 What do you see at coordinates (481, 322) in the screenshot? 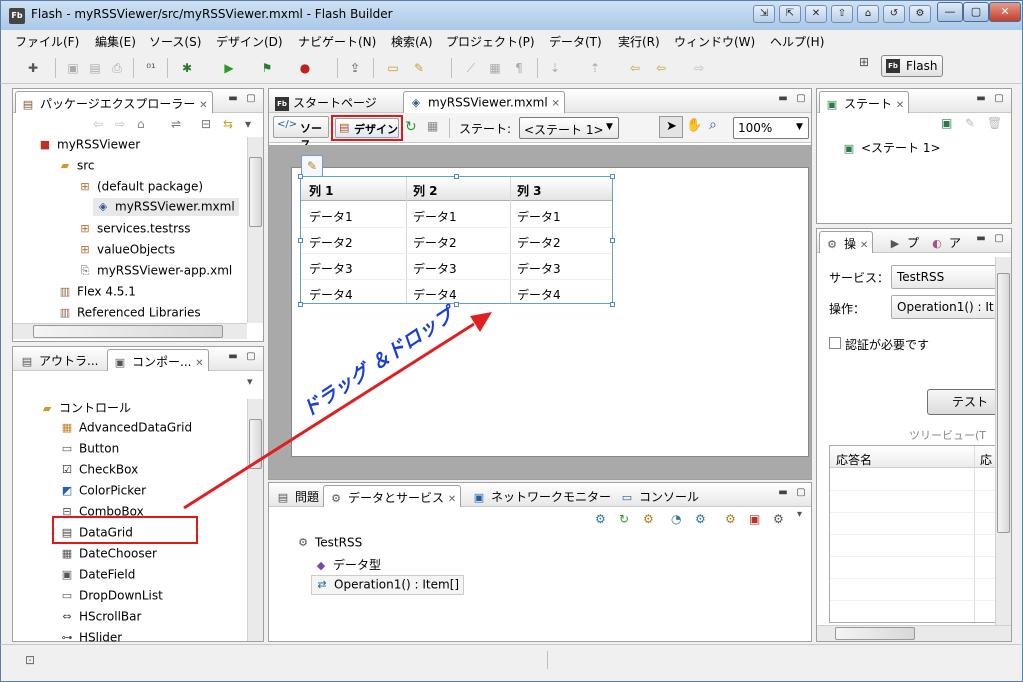
I see `drag-arrow-head` at bounding box center [481, 322].